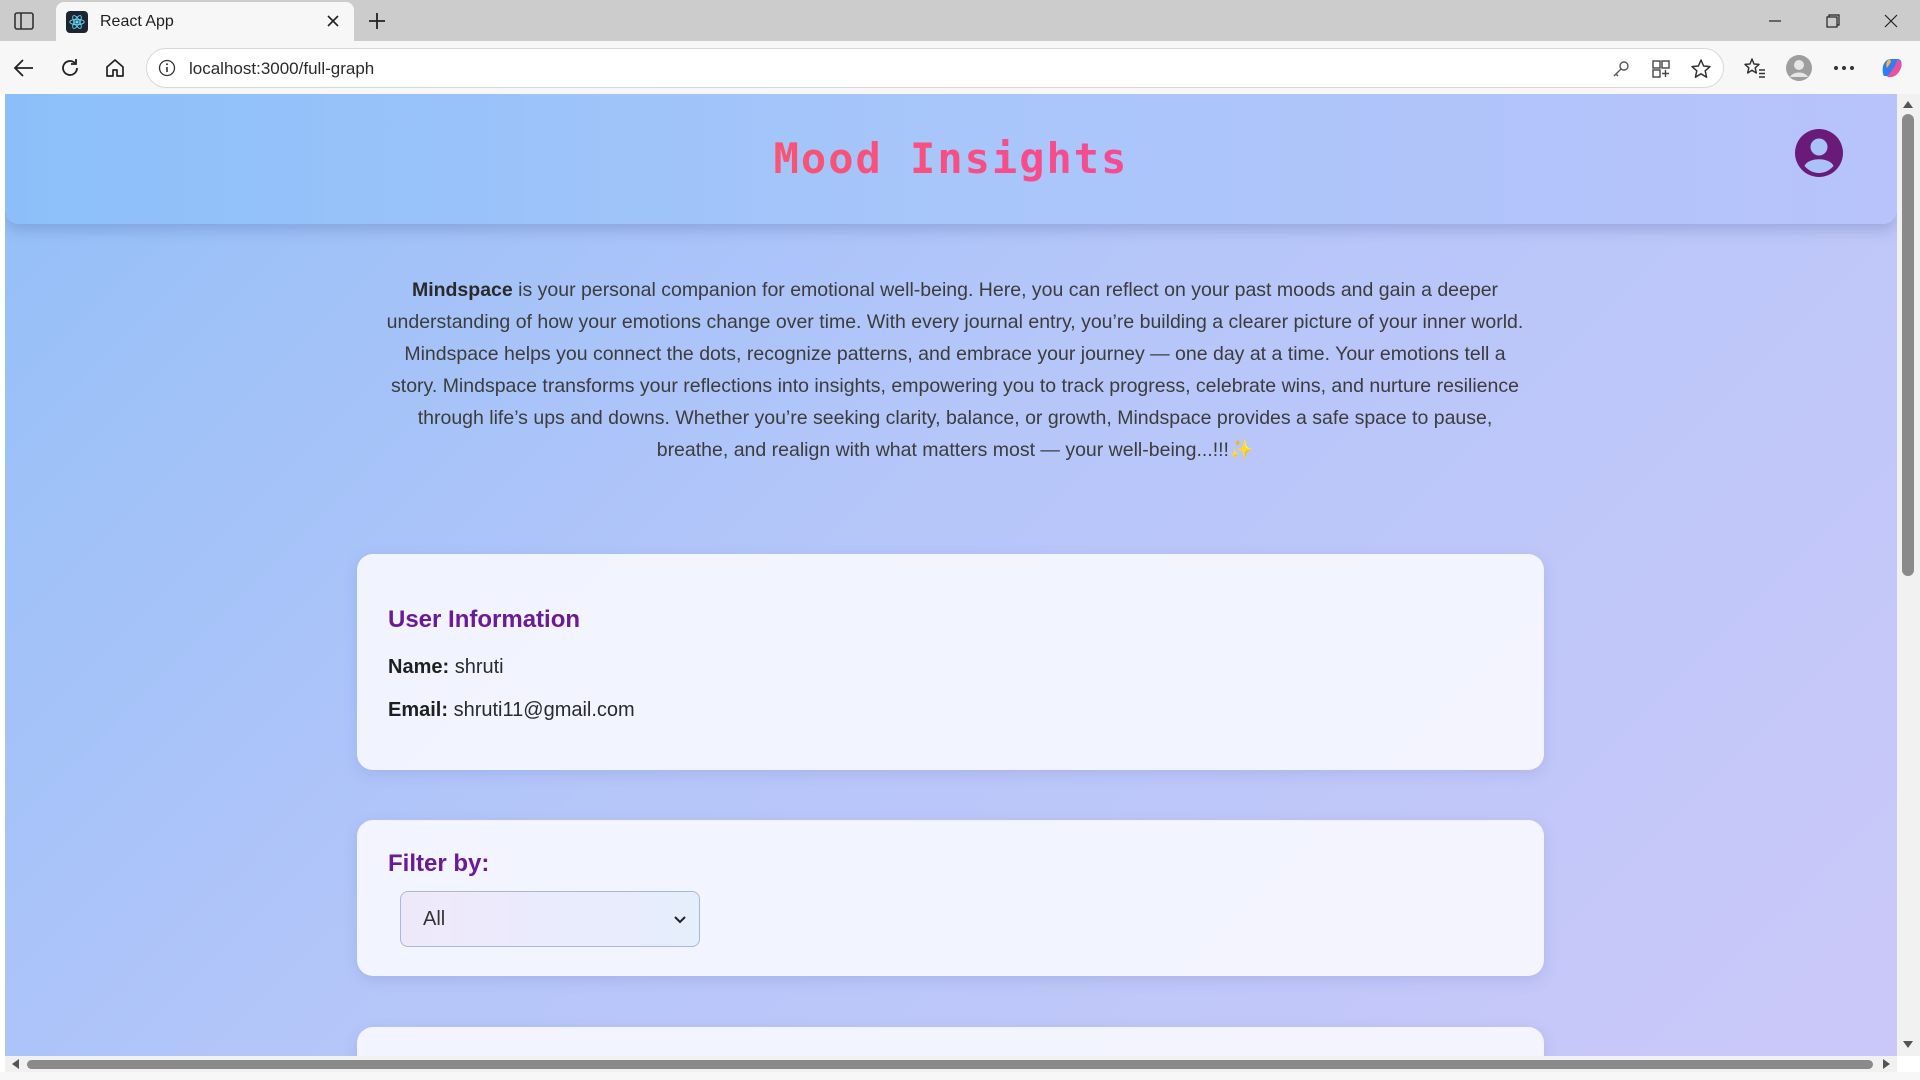 This screenshot has height=1080, width=1920. I want to click on browser-tab: React App, so click(205, 21).